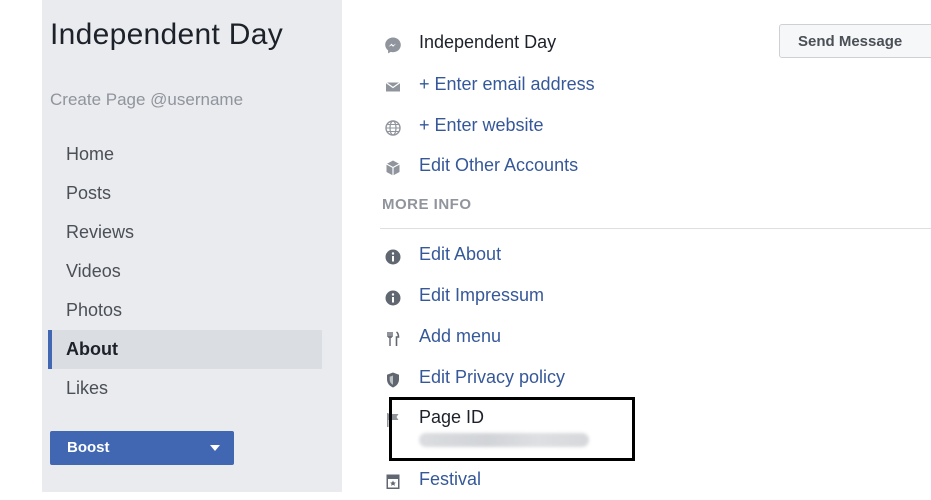  I want to click on fork-knife-icon, so click(393, 336).